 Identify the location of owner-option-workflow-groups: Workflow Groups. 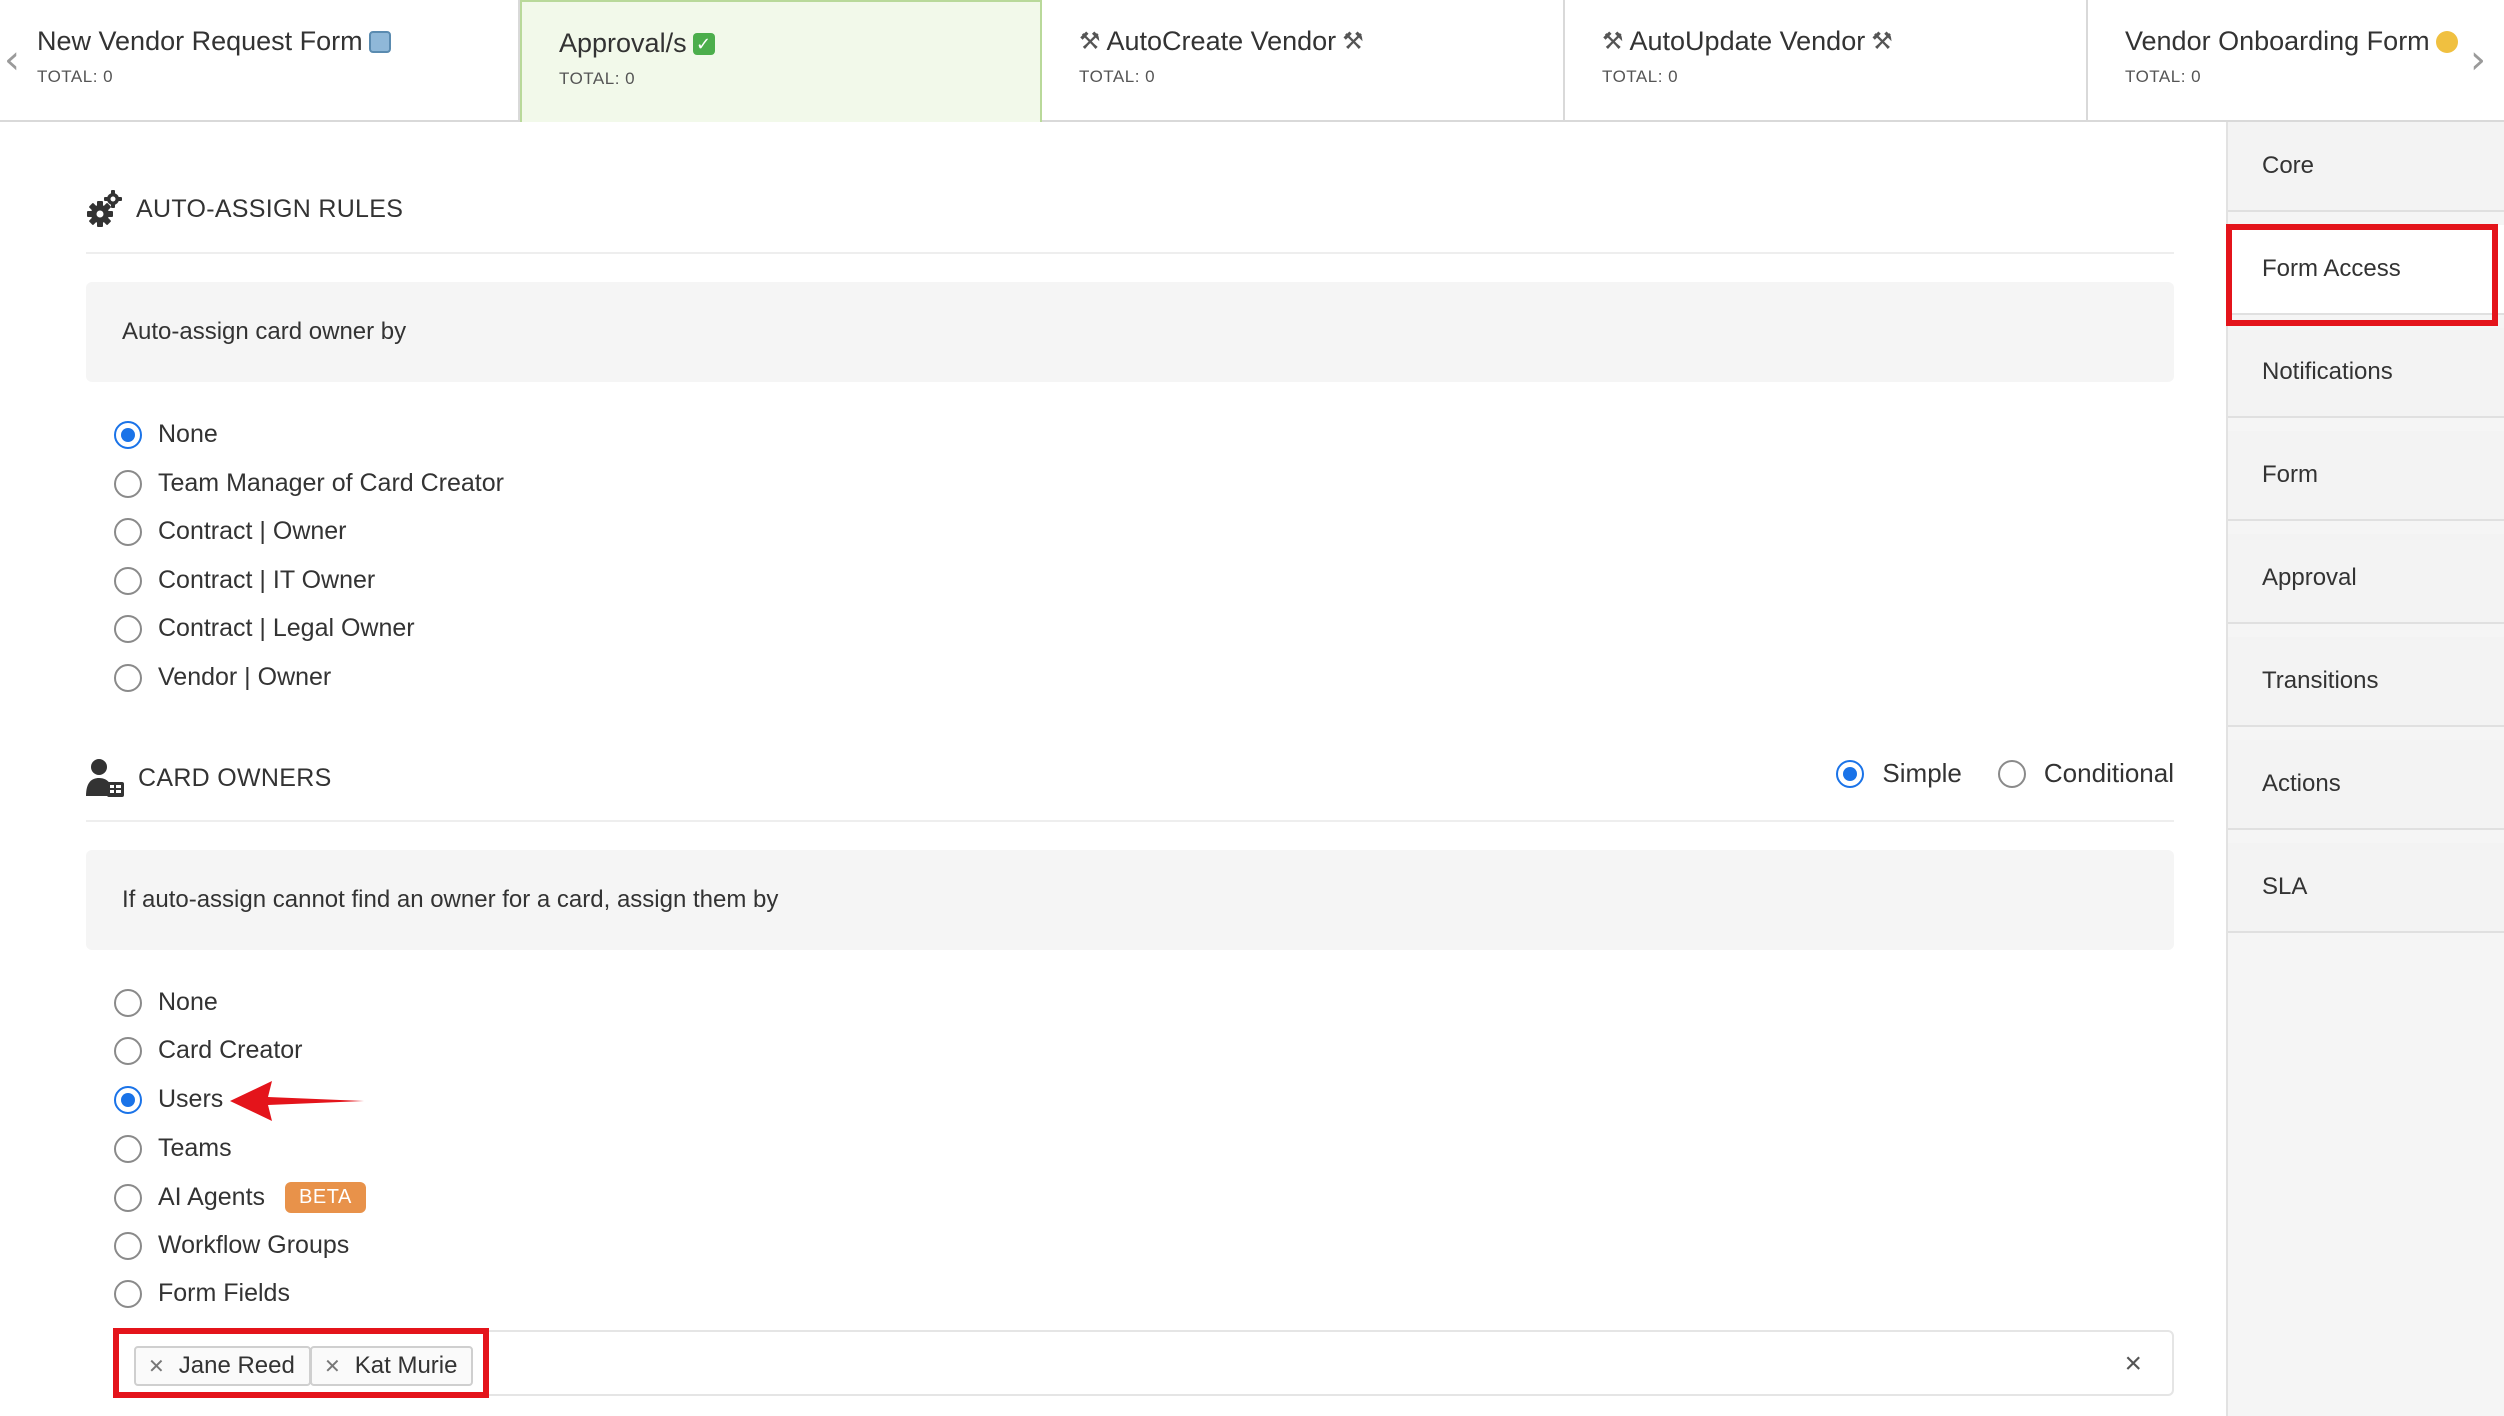
(231, 1245).